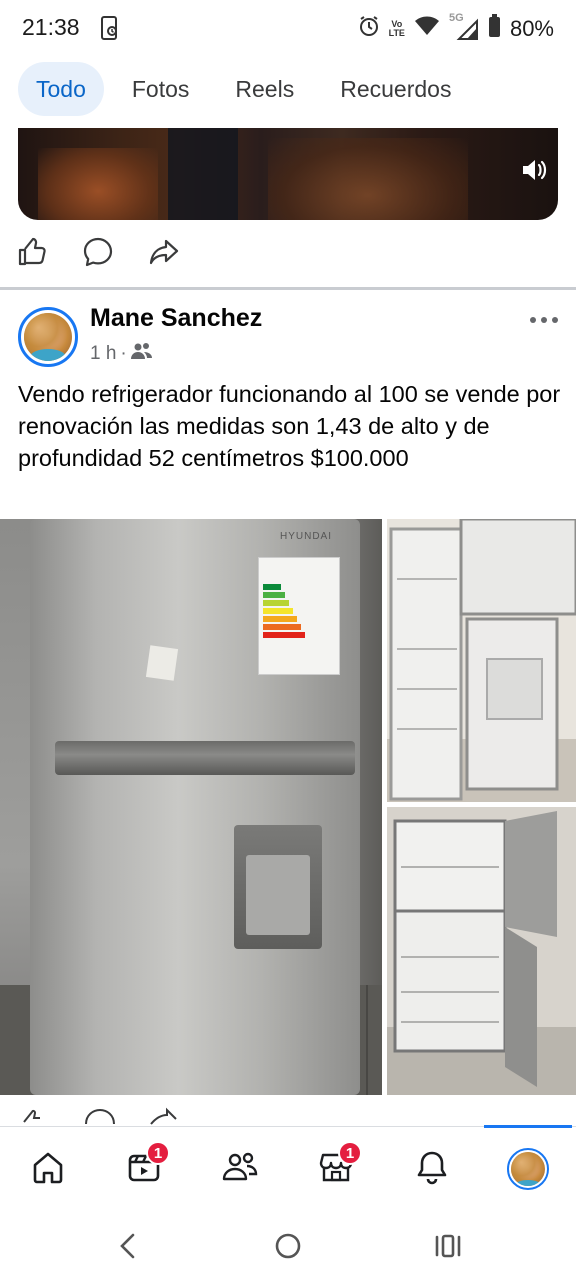 This screenshot has height=1280, width=576. I want to click on post-meta: 1 h ·, so click(121, 354).